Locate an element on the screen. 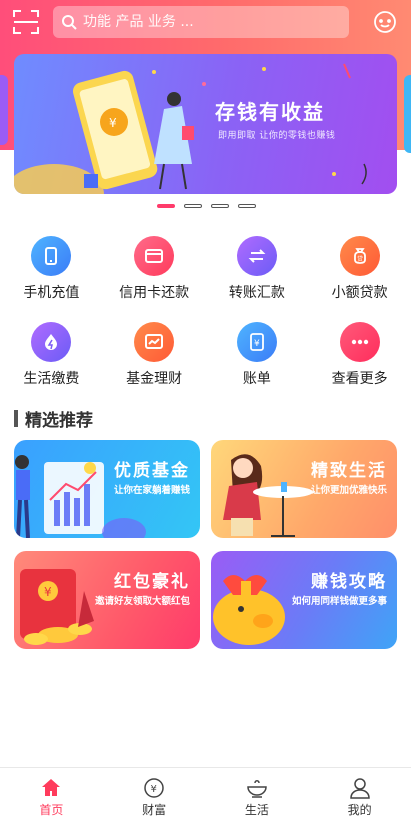 This screenshot has width=411, height=823. grid-label: 手机充值 is located at coordinates (51, 293).